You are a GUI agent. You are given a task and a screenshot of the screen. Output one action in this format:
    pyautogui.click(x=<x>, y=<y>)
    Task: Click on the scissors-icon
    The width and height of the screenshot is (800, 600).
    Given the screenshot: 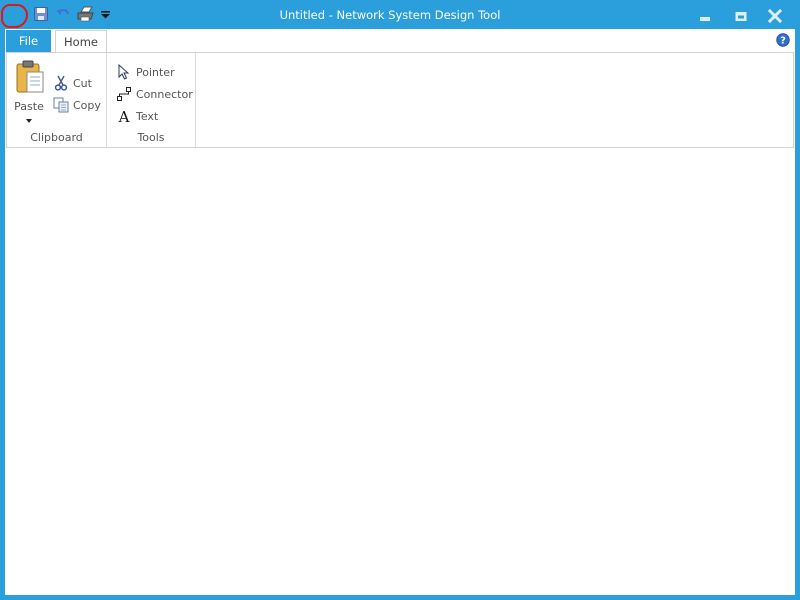 What is the action you would take?
    pyautogui.click(x=61, y=83)
    